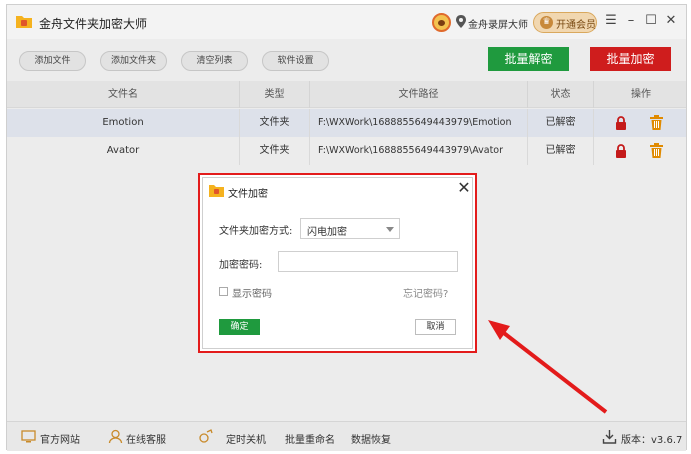 This screenshot has width=691, height=454. What do you see at coordinates (52, 61) in the screenshot?
I see `add-file-button: 添加文件` at bounding box center [52, 61].